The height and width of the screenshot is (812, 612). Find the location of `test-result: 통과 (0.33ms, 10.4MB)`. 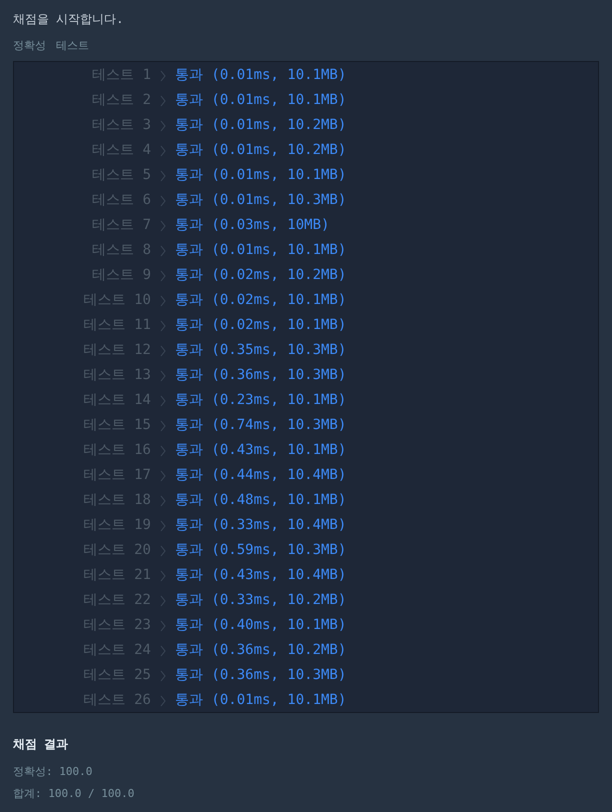

test-result: 통과 (0.33ms, 10.4MB) is located at coordinates (260, 525).